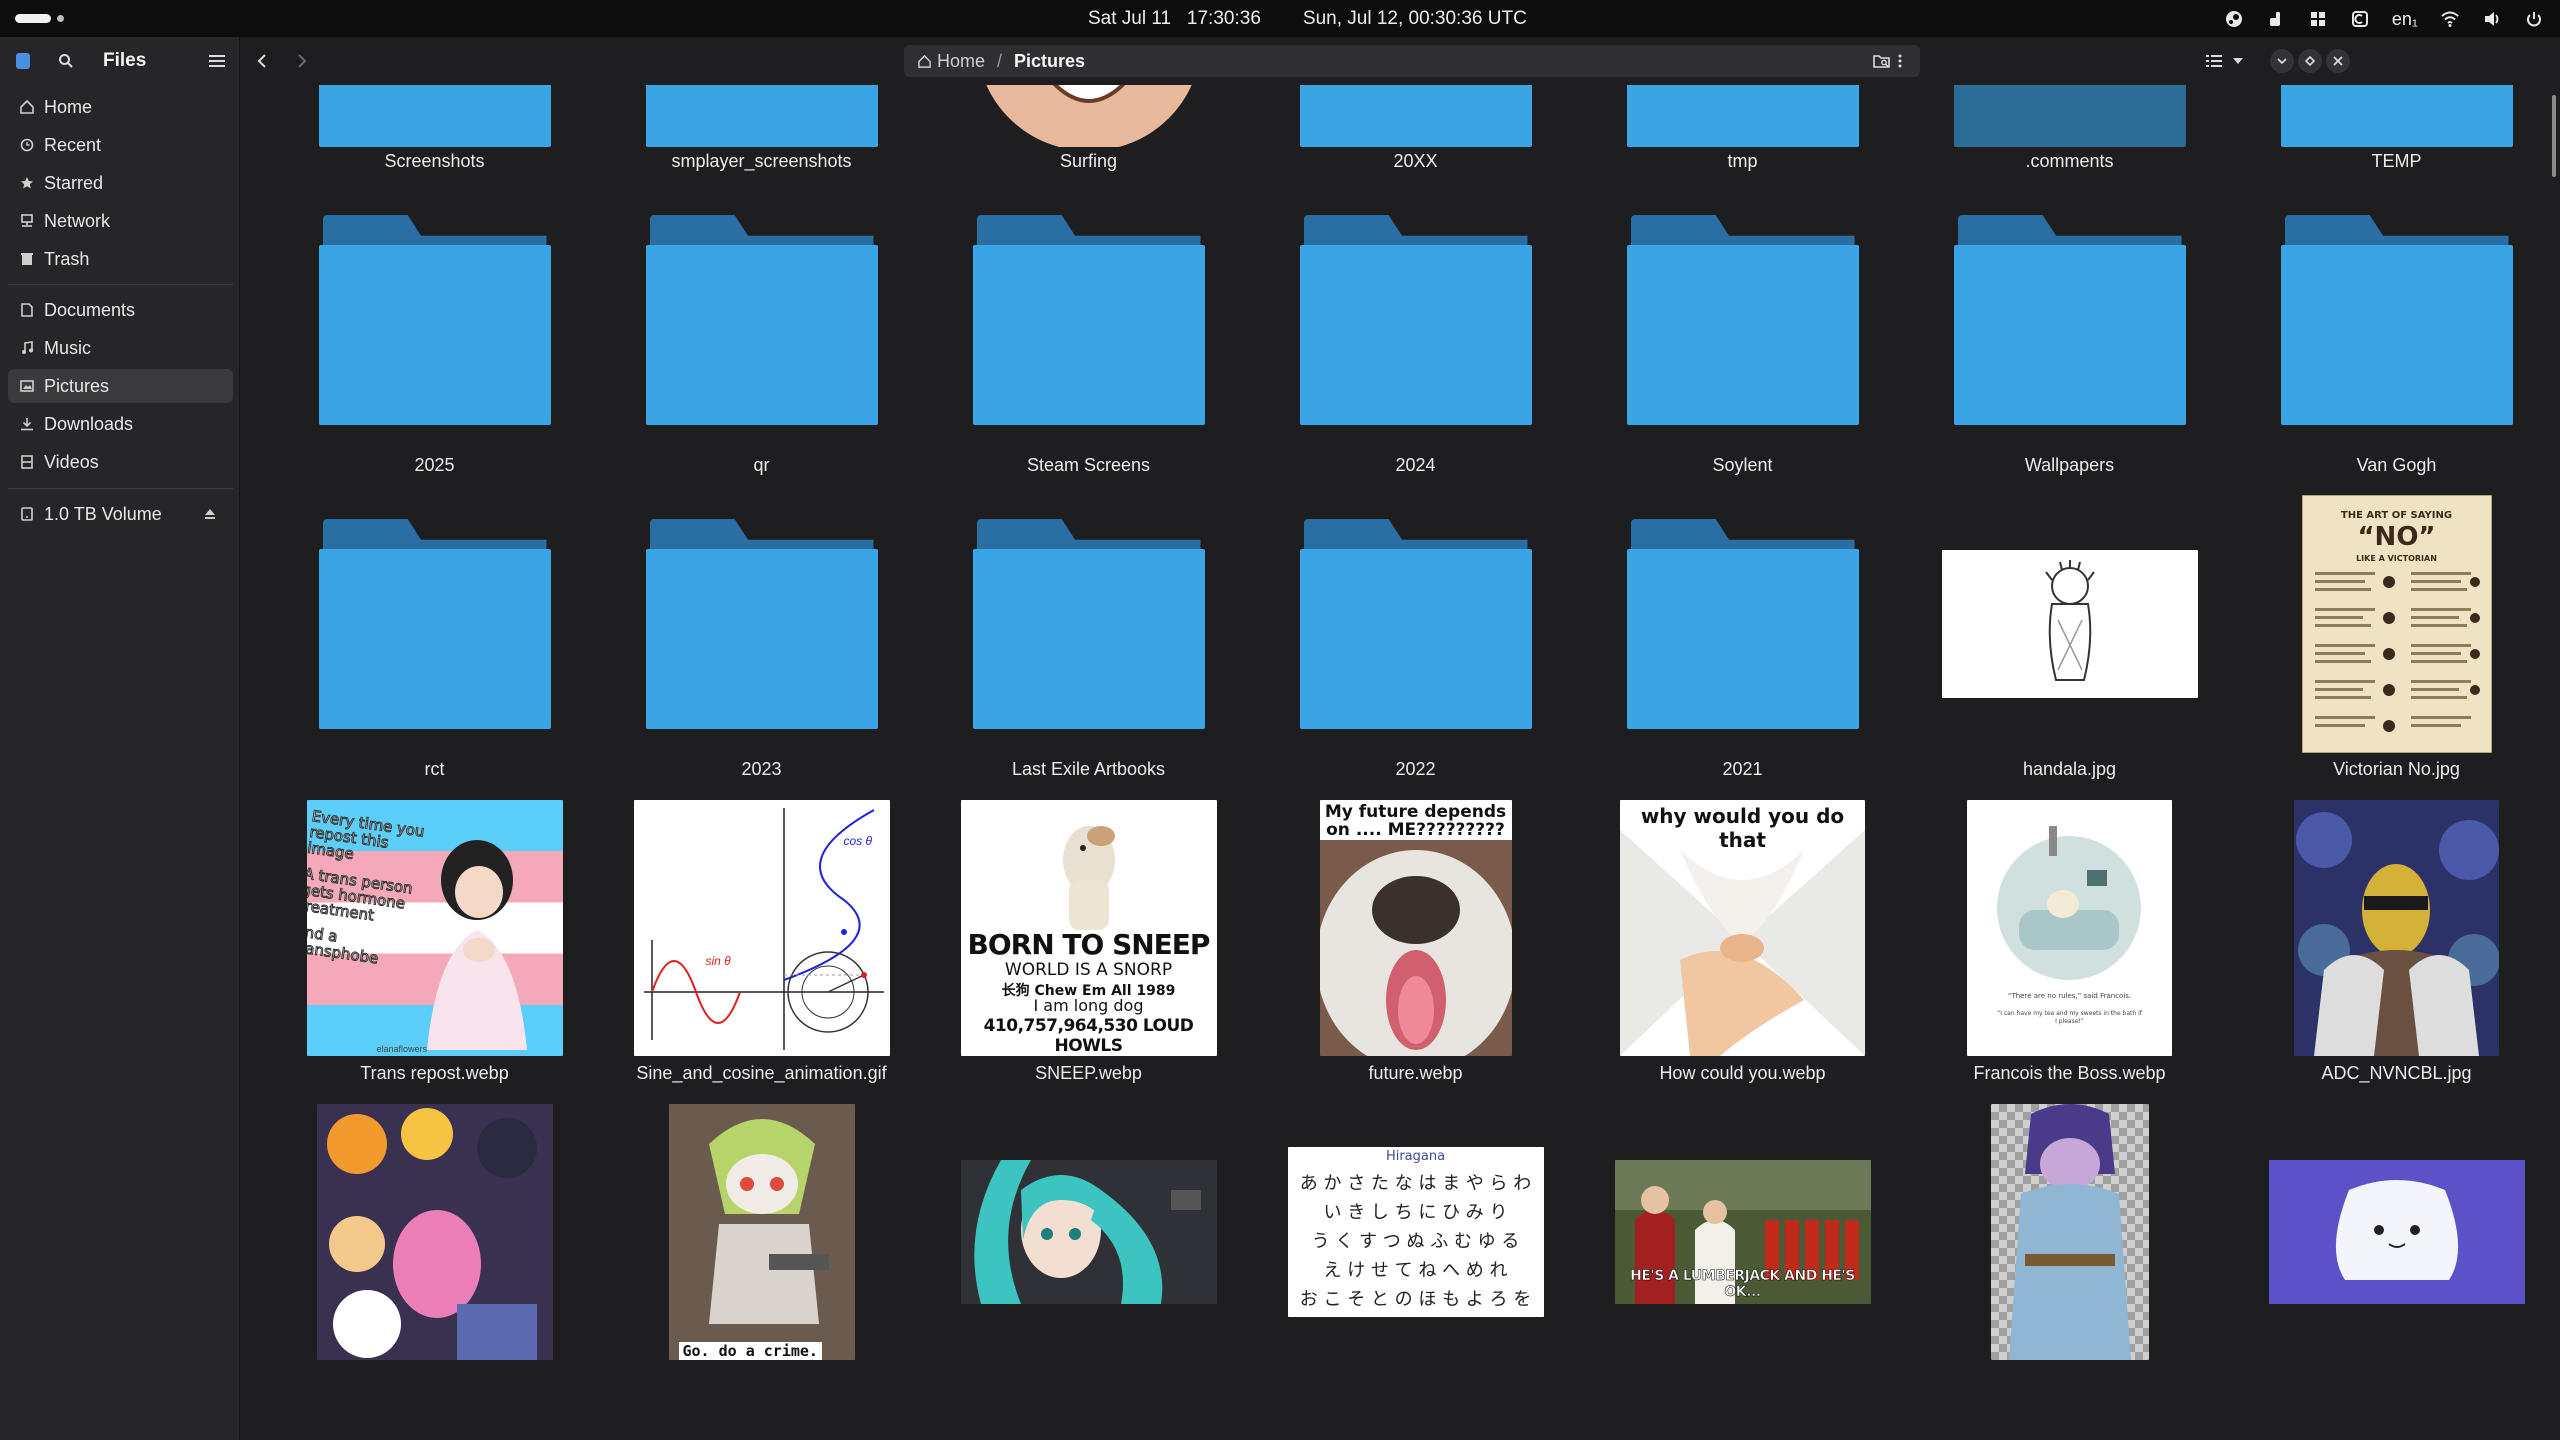  Describe the element at coordinates (2405, 19) in the screenshot. I see `keyboard-layout: en₁` at that location.